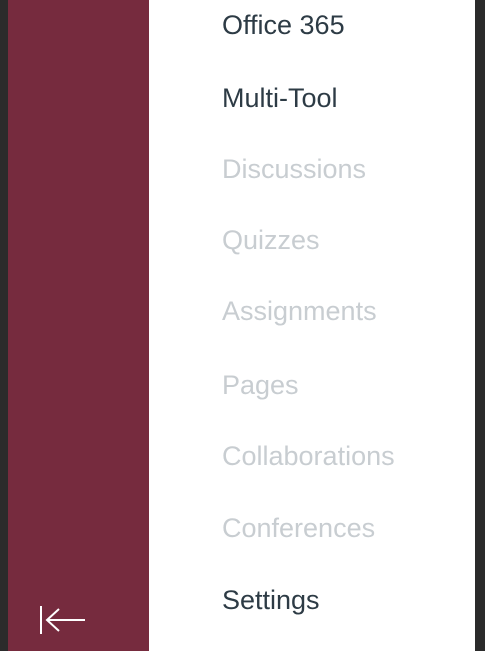 The width and height of the screenshot is (485, 651). What do you see at coordinates (298, 528) in the screenshot?
I see `course-nav-item-conferences: Conferences` at bounding box center [298, 528].